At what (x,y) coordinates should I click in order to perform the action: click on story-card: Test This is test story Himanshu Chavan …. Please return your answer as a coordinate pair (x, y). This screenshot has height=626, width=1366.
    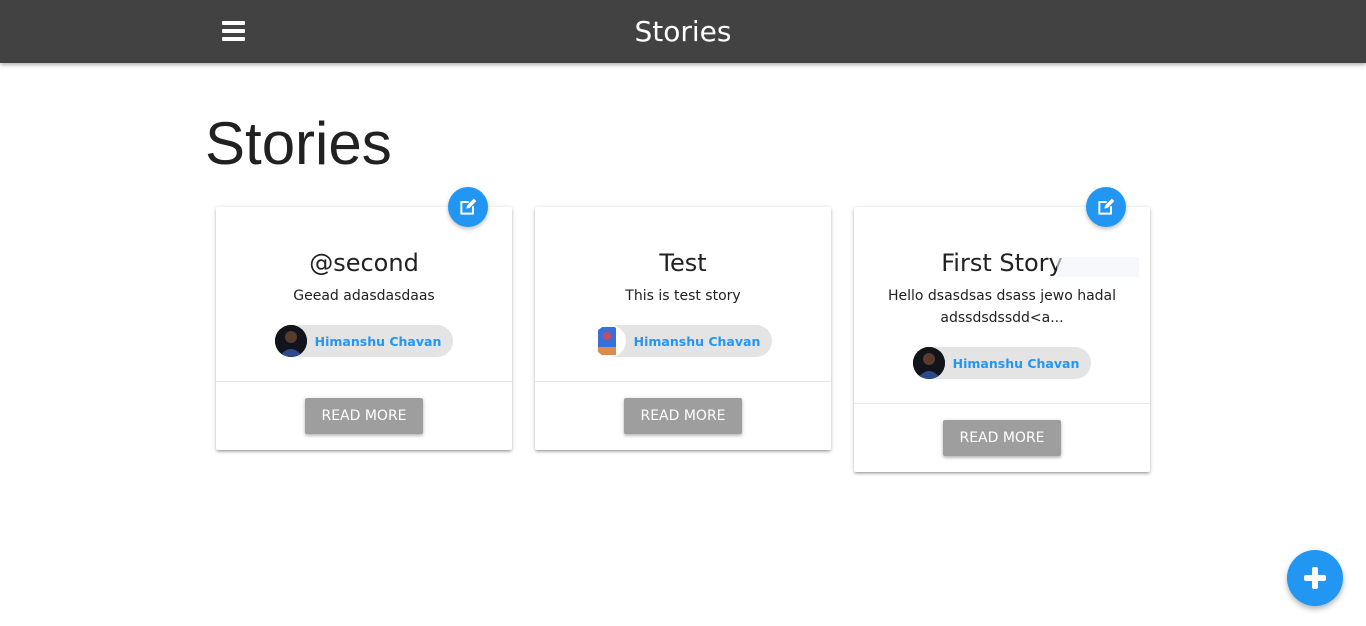
    Looking at the image, I should click on (683, 328).